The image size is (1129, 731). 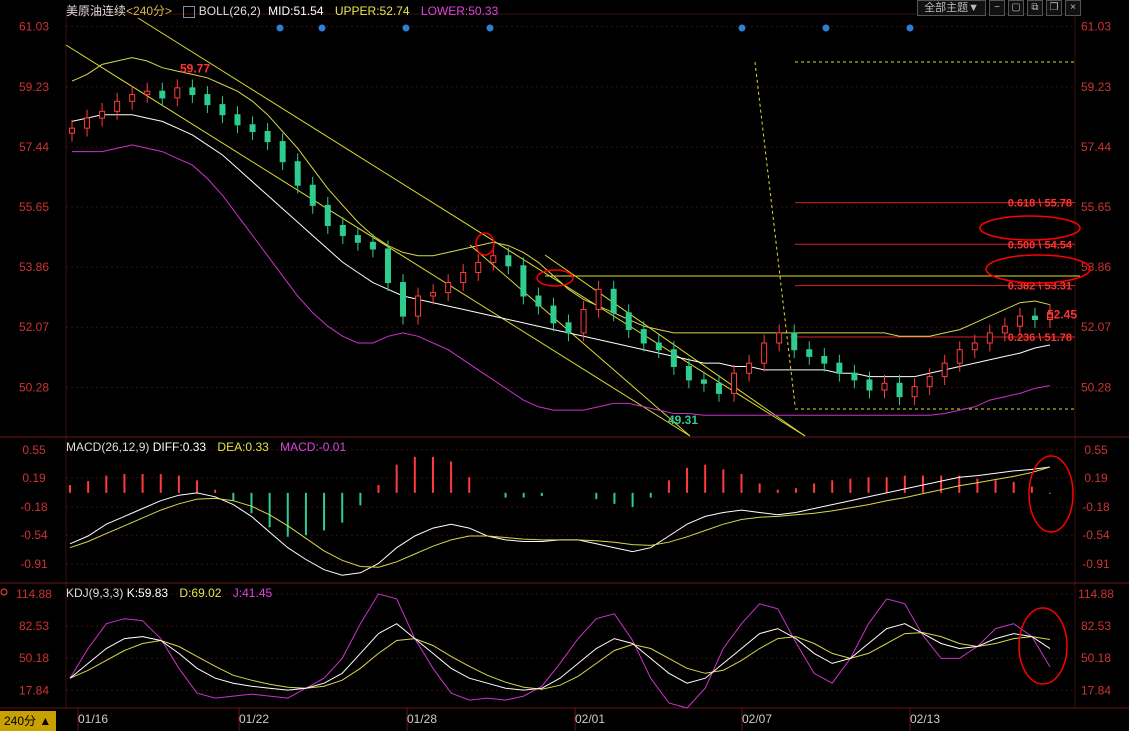 I want to click on pane-marker-icon, so click(x=4, y=592).